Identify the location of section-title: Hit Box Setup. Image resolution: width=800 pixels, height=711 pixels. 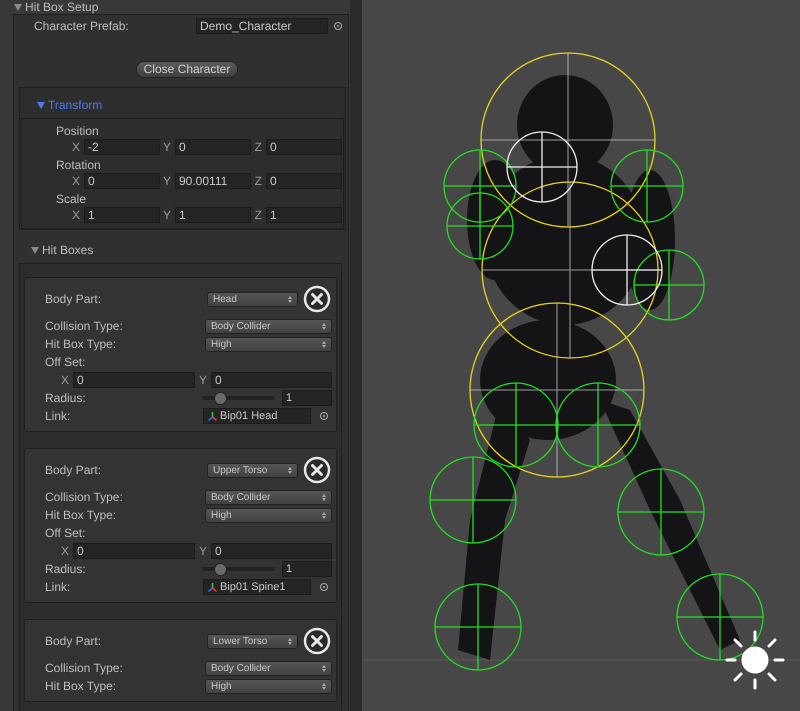
(61, 7).